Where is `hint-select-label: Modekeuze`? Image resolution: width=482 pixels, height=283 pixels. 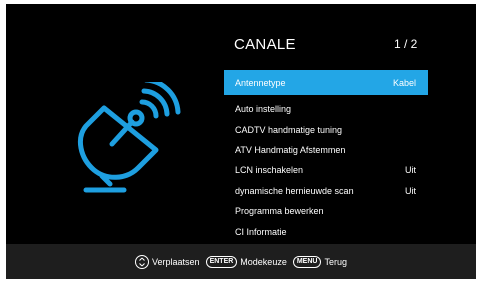 hint-select-label: Modekeuze is located at coordinates (263, 261).